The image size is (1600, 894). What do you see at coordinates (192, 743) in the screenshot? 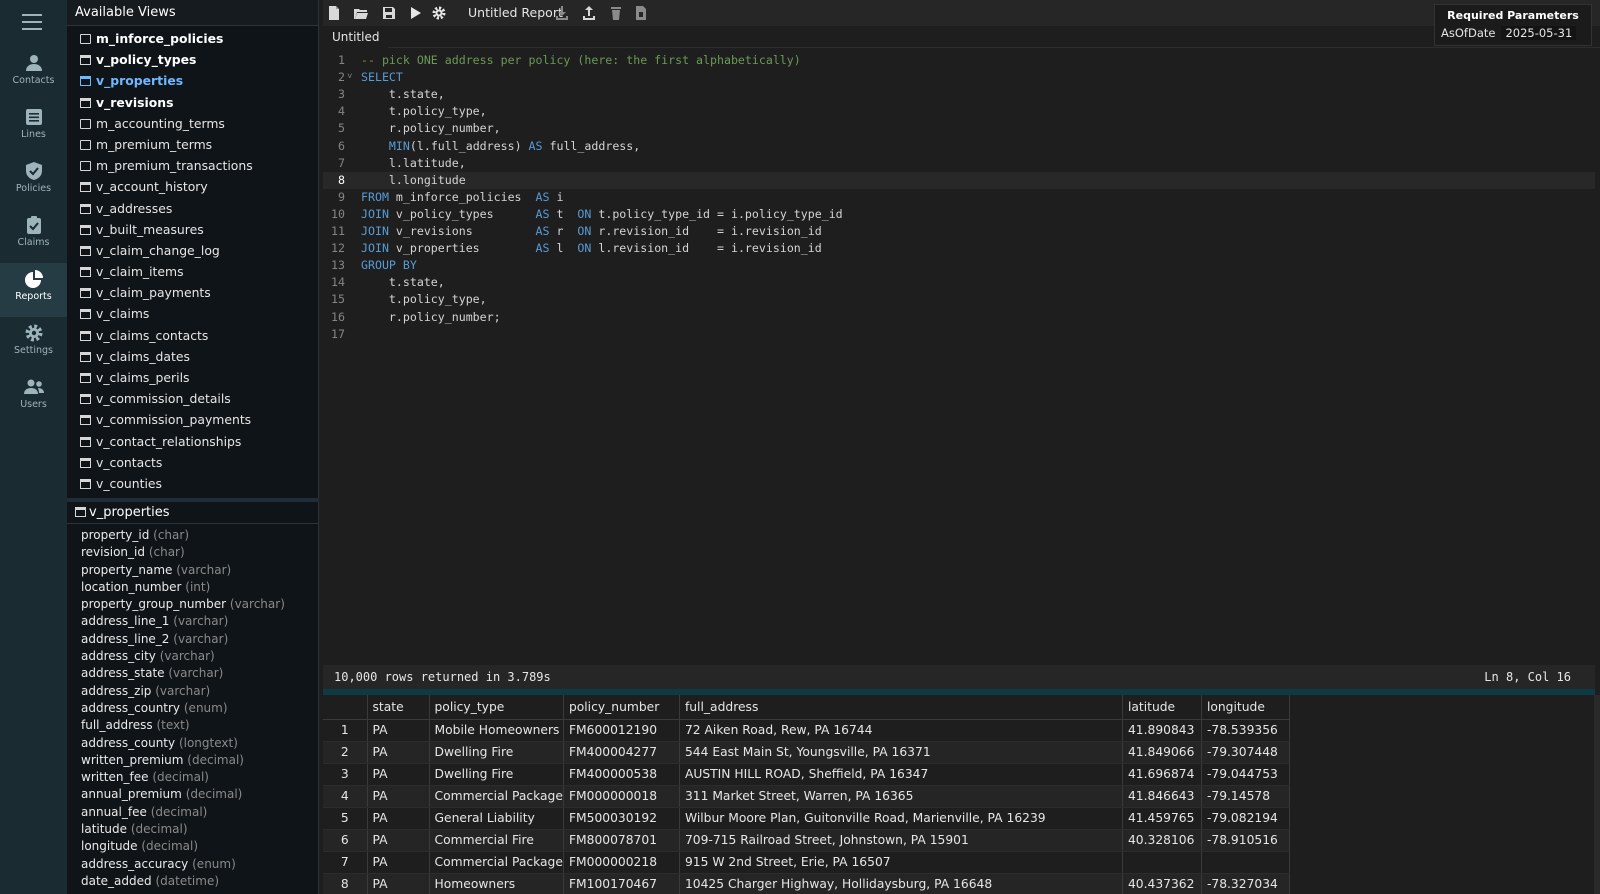
I see `schema-column: address_county (longtext)` at bounding box center [192, 743].